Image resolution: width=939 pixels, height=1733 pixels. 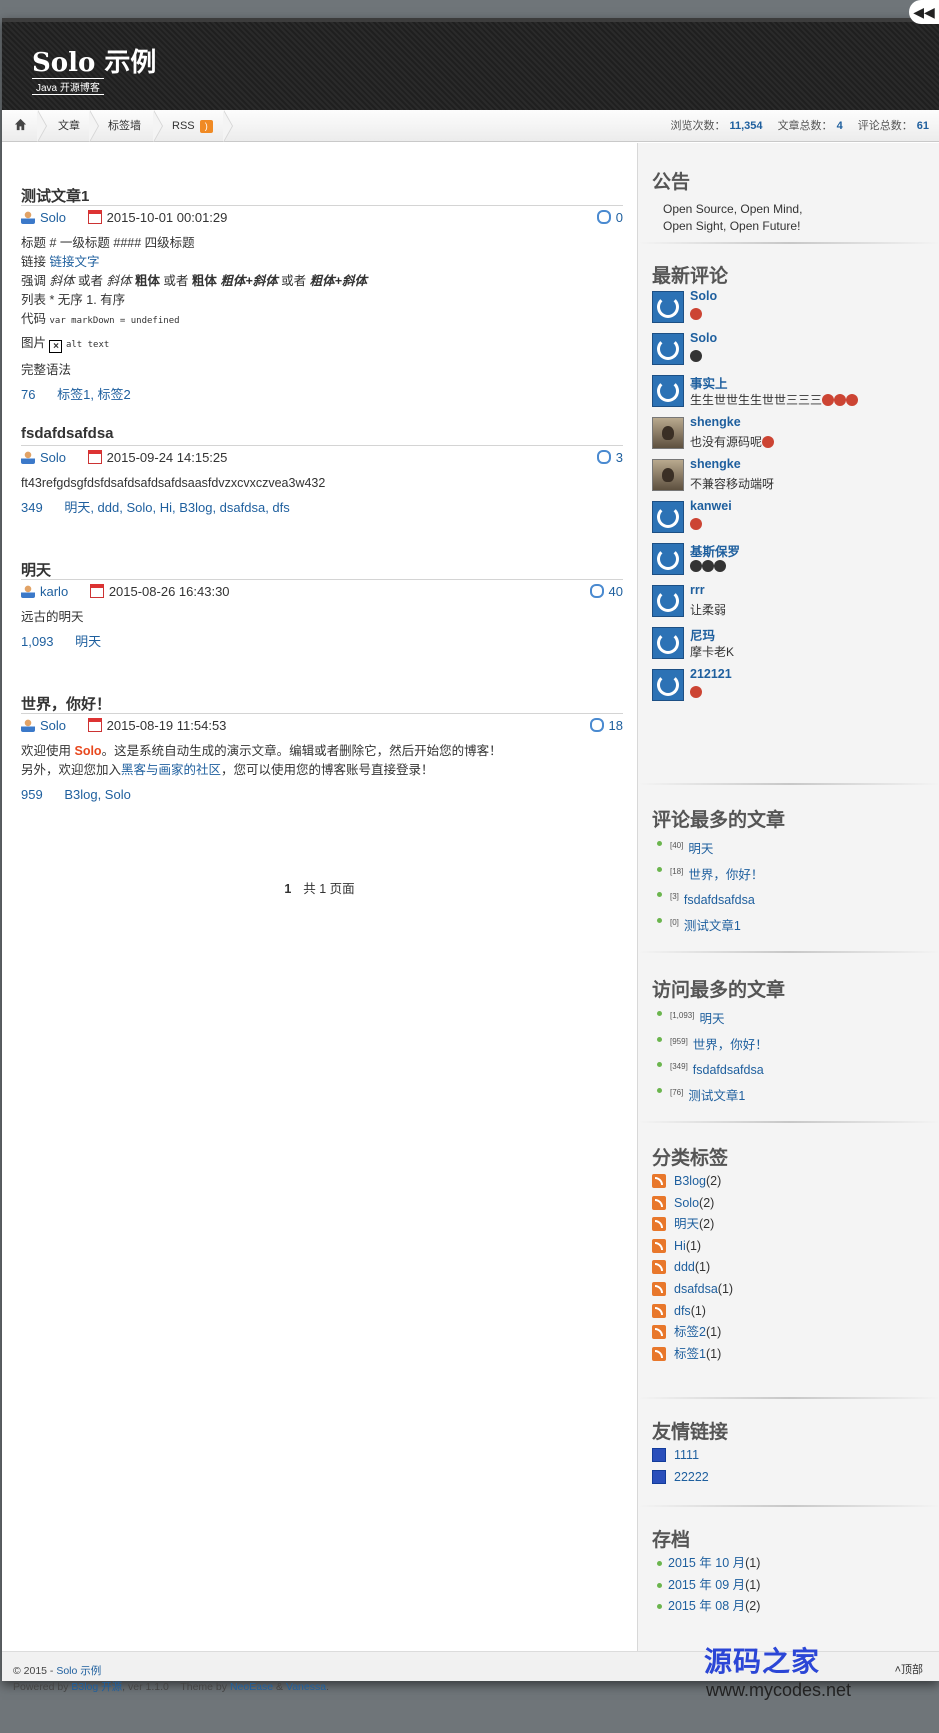 I want to click on author-link: karlo, so click(x=54, y=591).